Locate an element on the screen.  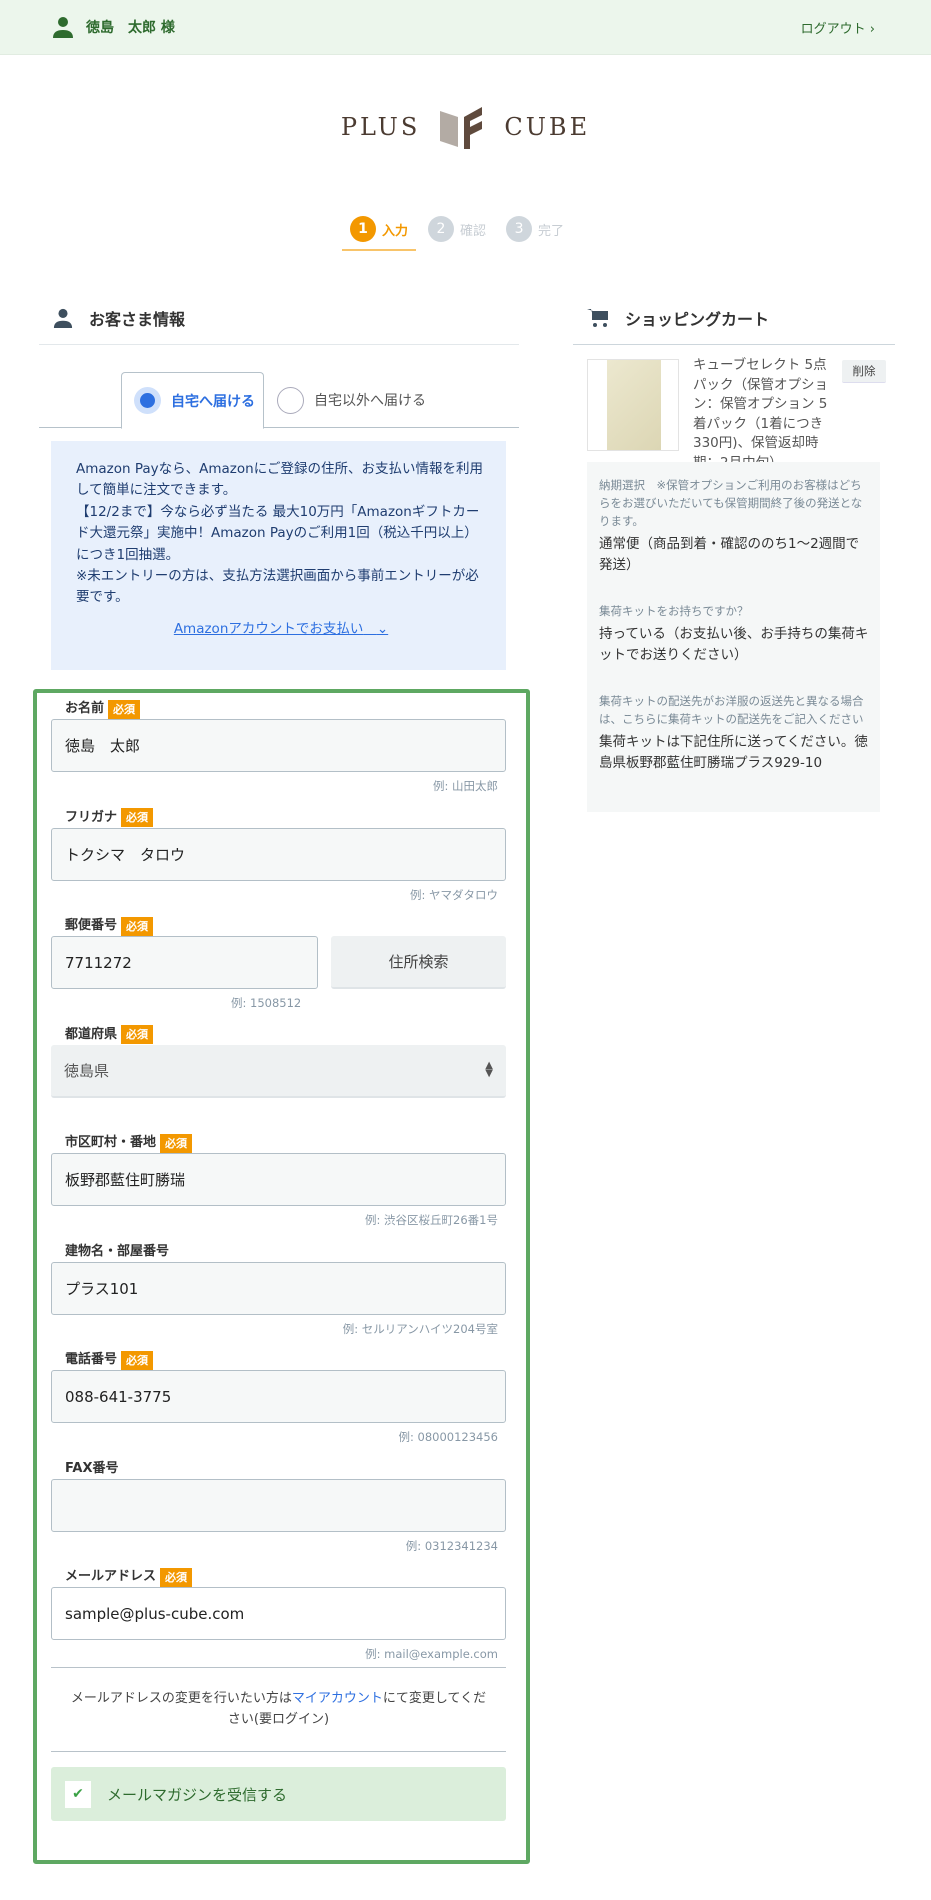
field-hint: 例: mail@example.com is located at coordinates (431, 1654).